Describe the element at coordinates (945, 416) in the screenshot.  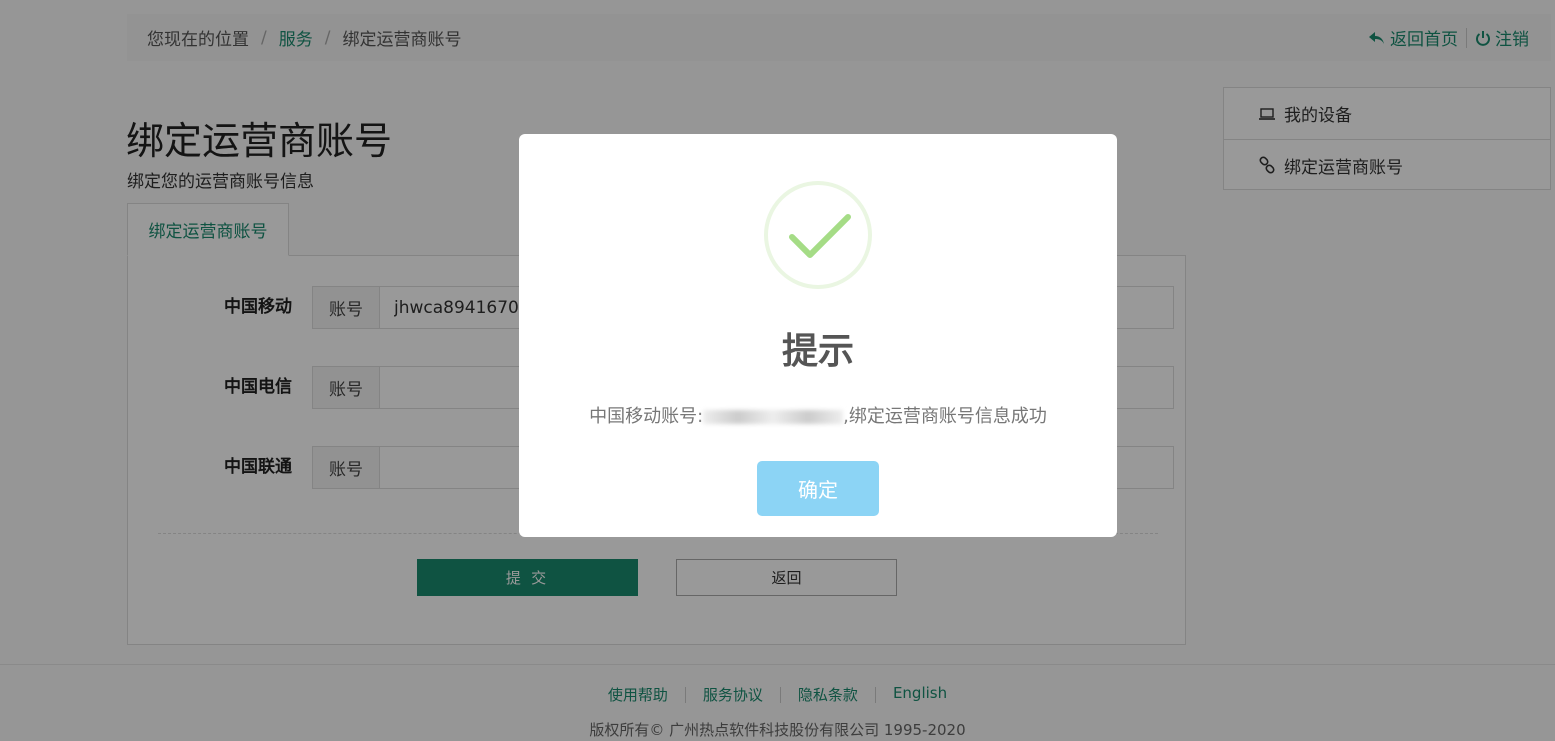
I see `dialog-message-suffix: ,绑定运营商账号信息成功` at that location.